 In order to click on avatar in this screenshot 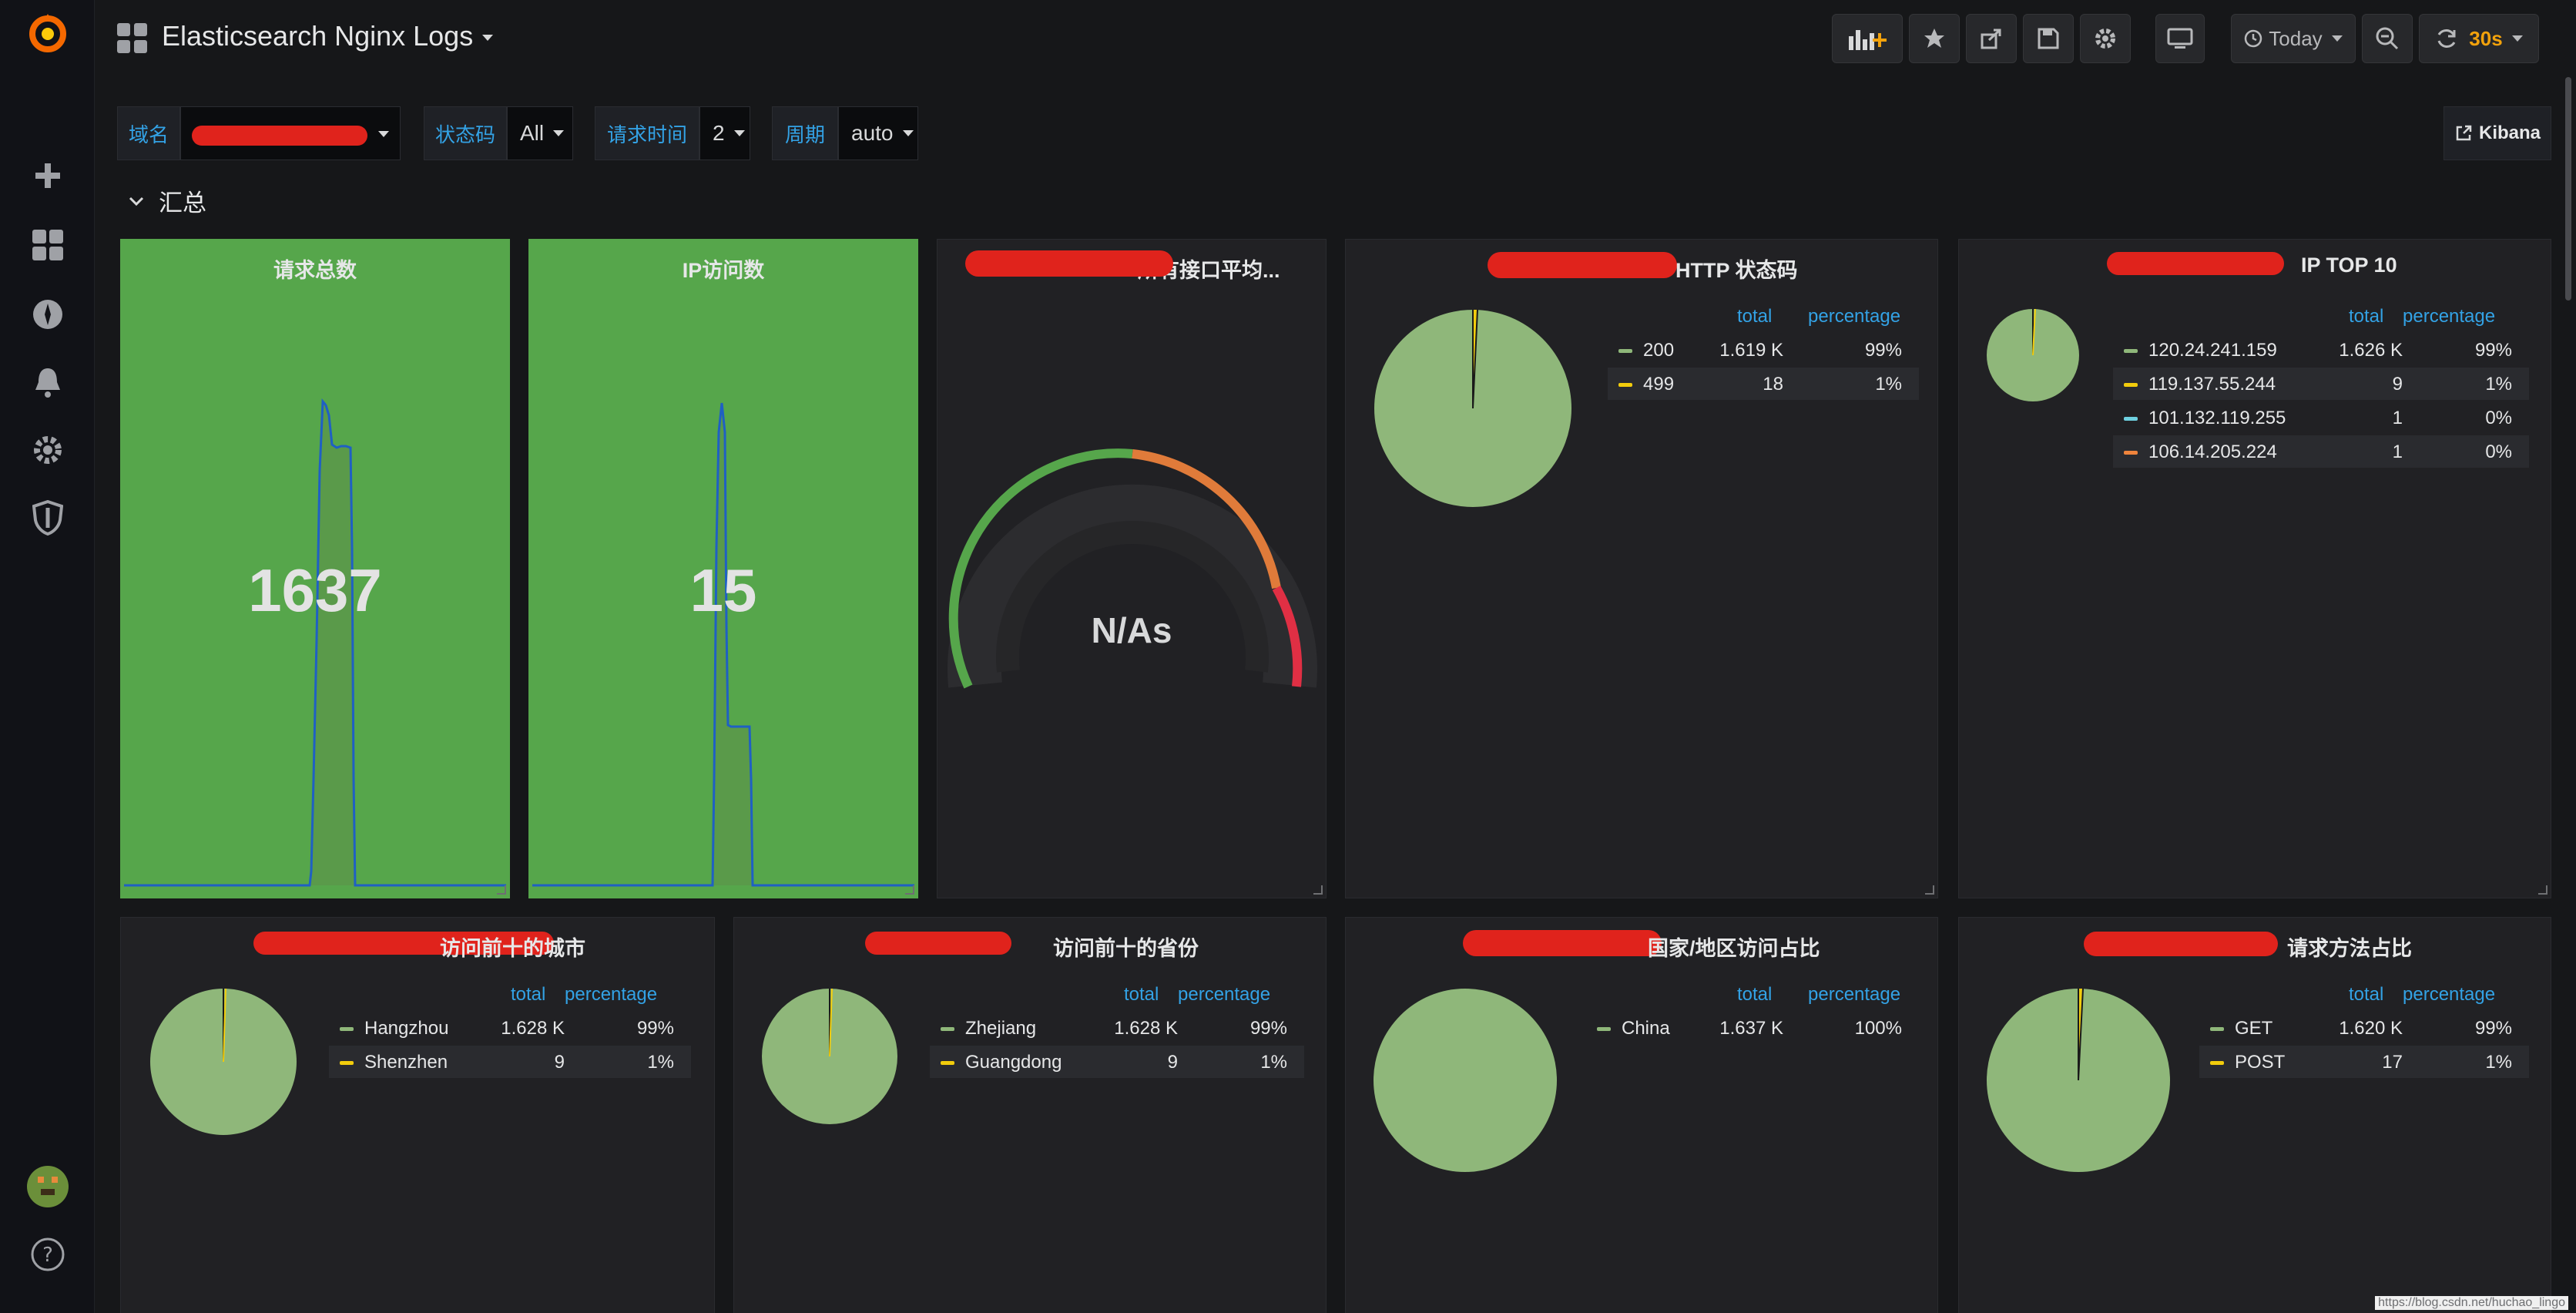, I will do `click(47, 1186)`.